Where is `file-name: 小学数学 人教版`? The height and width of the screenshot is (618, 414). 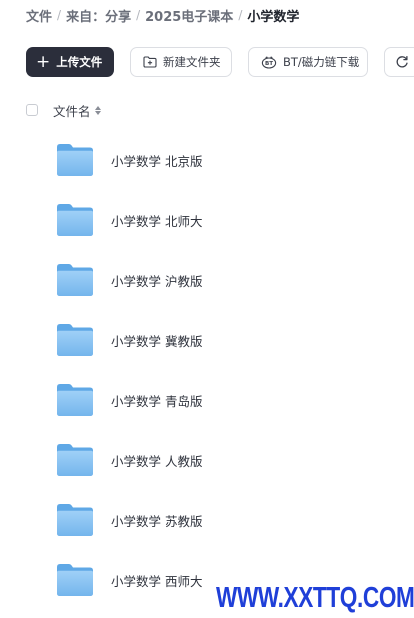
file-name: 小学数学 人教版 is located at coordinates (157, 461).